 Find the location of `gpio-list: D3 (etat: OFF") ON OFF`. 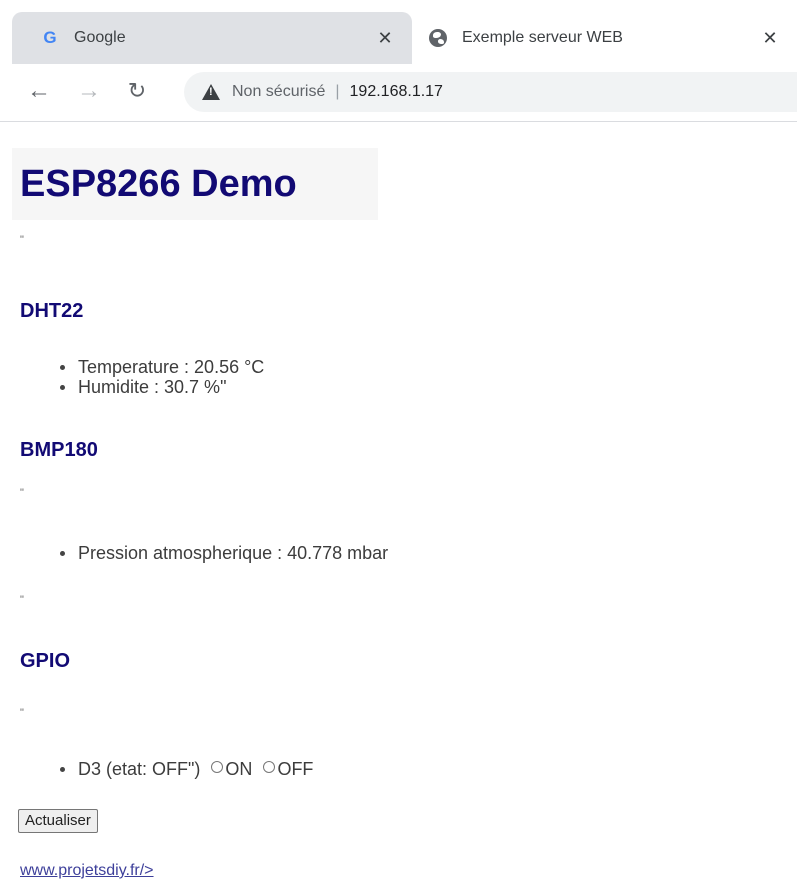

gpio-list: D3 (etat: OFF") ON OFF is located at coordinates (156, 769).